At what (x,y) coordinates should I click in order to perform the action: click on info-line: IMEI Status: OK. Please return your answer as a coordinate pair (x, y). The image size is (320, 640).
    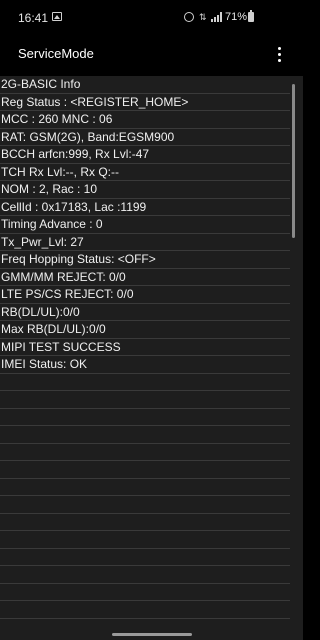
    Looking at the image, I should click on (145, 365).